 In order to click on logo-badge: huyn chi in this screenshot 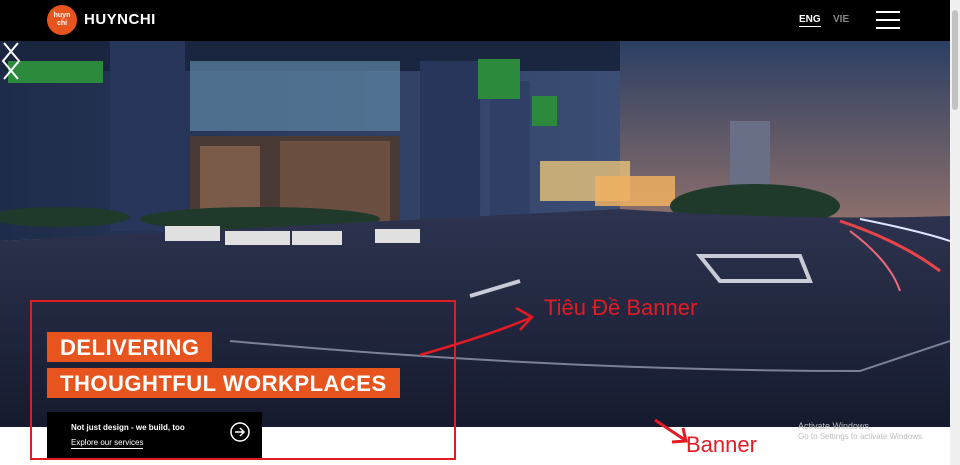, I will do `click(62, 20)`.